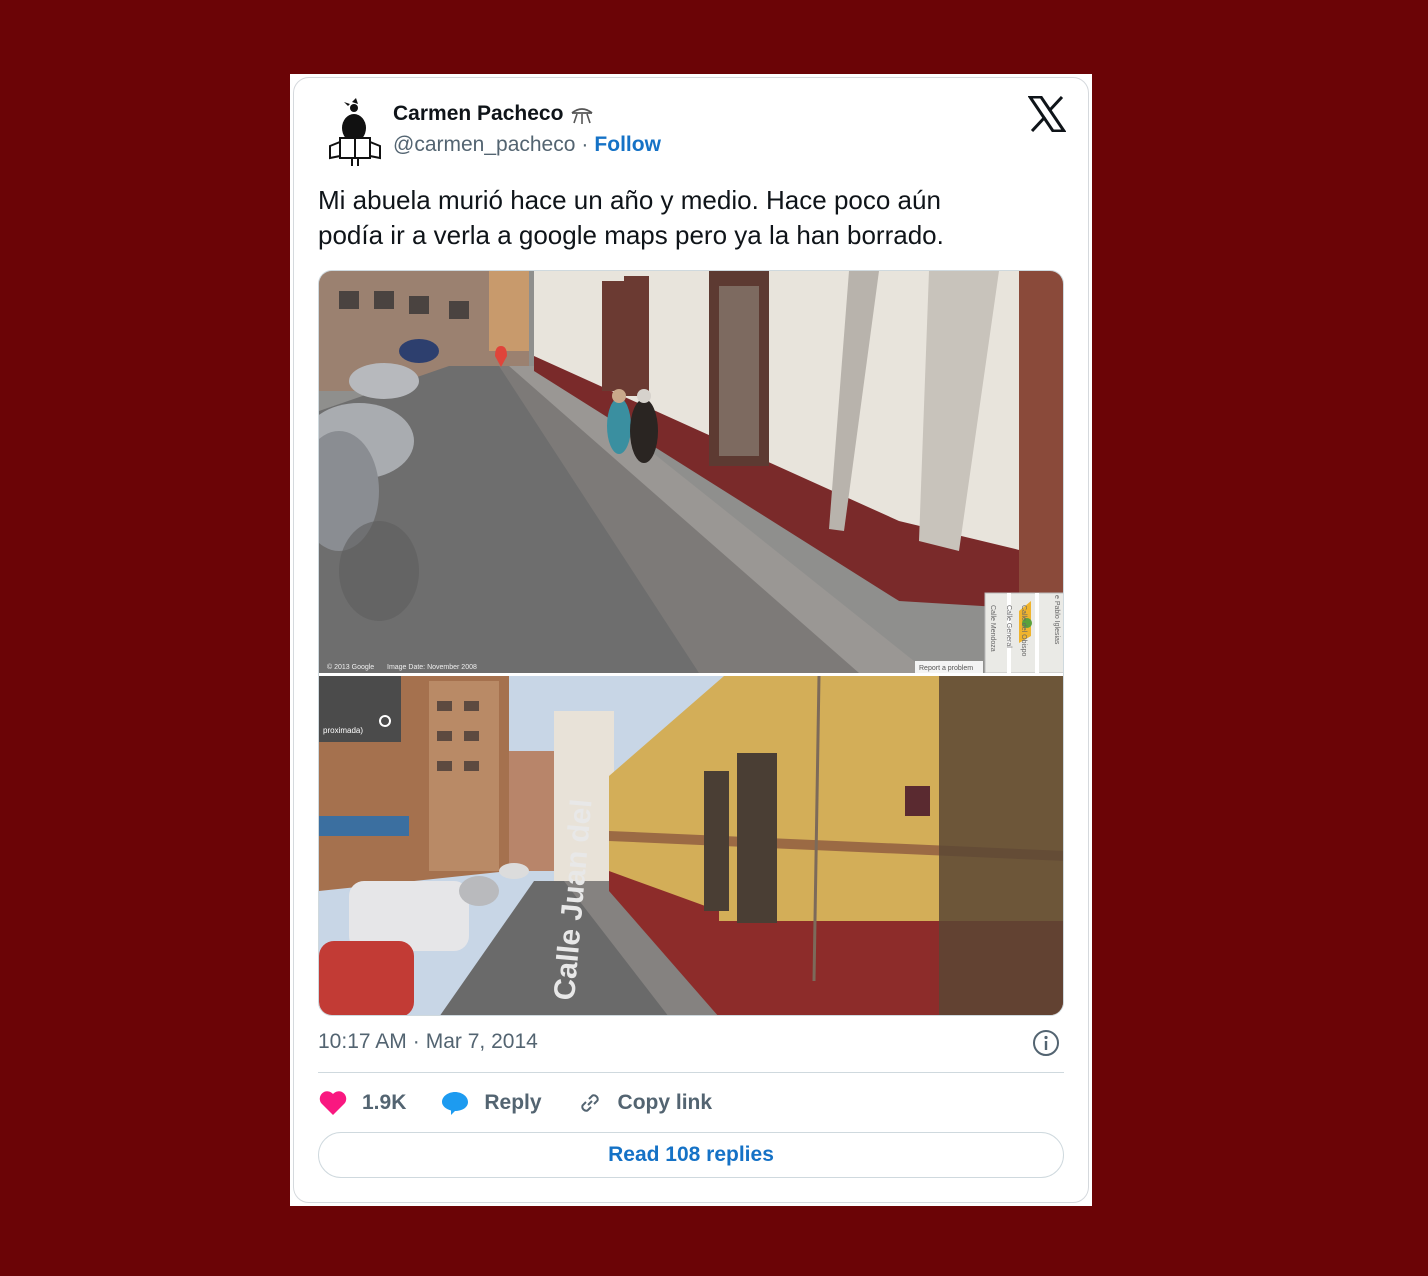  What do you see at coordinates (350, 667) in the screenshot?
I see `map-copyright: © 2013 Google` at bounding box center [350, 667].